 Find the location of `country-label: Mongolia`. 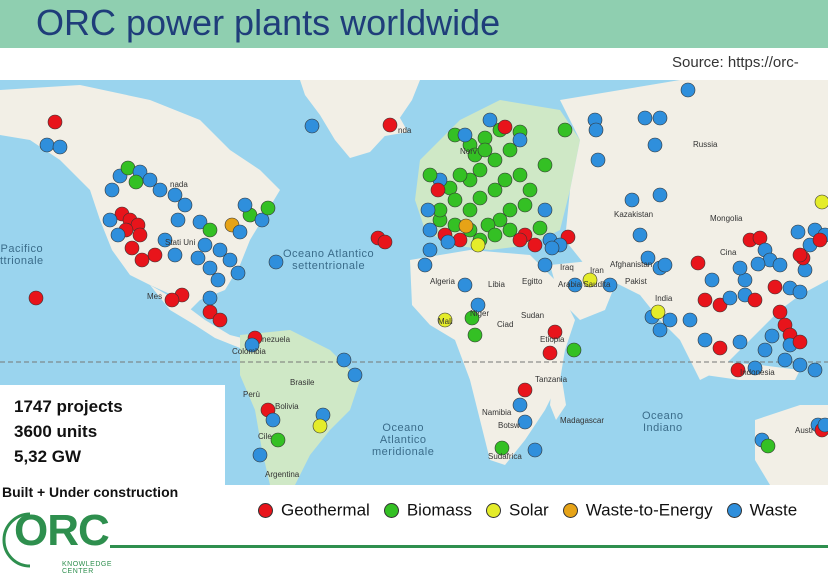

country-label: Mongolia is located at coordinates (726, 218).